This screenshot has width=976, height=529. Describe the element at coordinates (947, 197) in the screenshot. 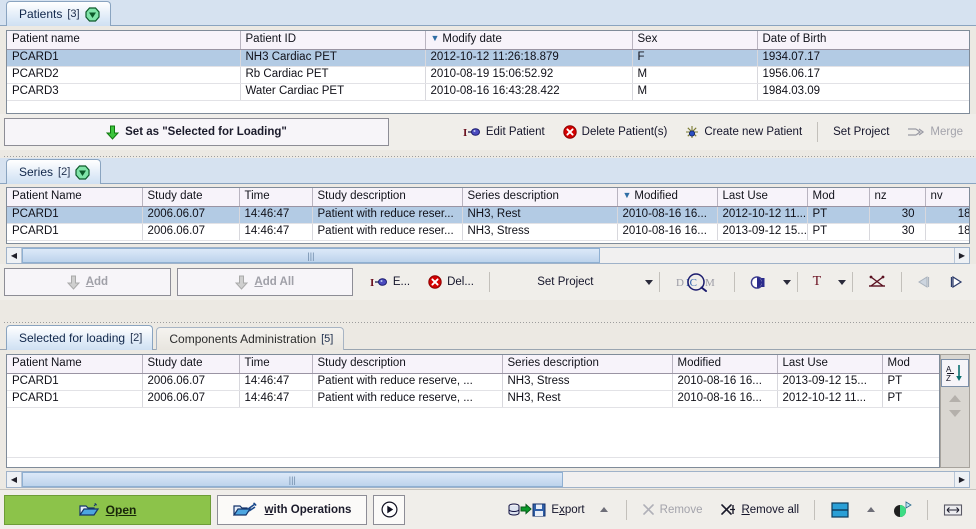

I see `column-header-nv: nv` at that location.